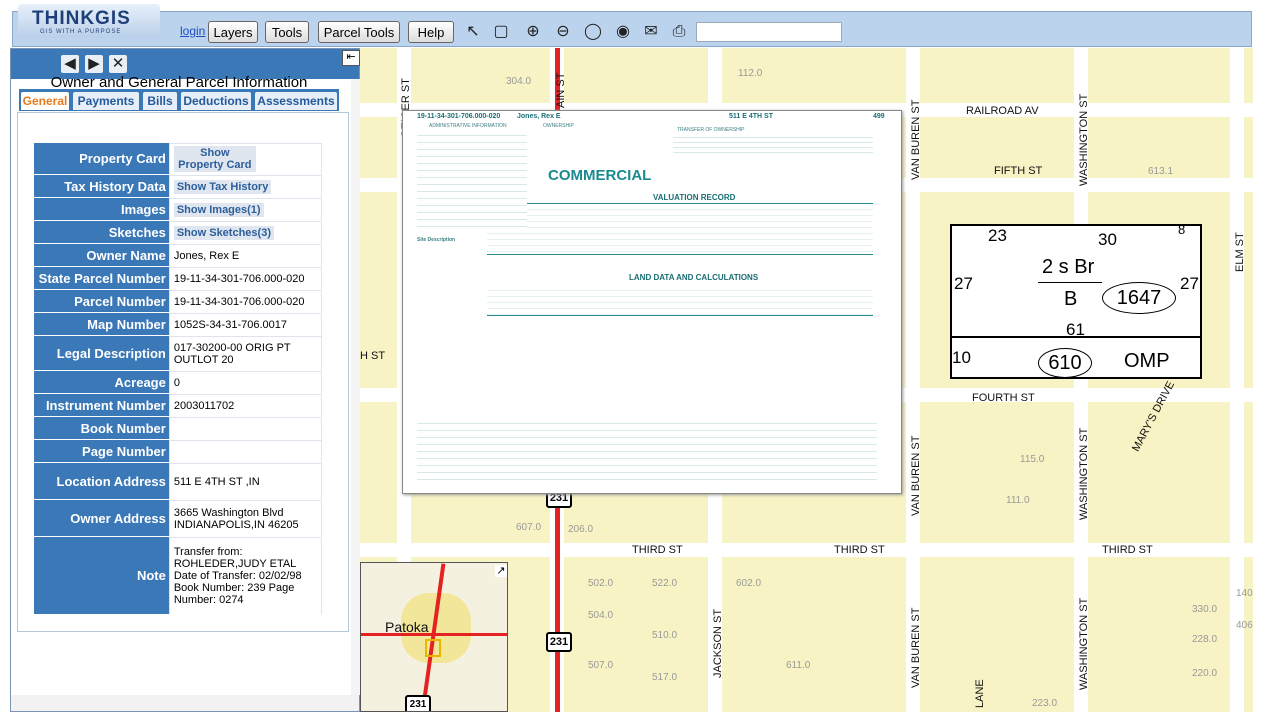  Describe the element at coordinates (185, 703) in the screenshot. I see `panel-horizontal-scrollbar` at that location.